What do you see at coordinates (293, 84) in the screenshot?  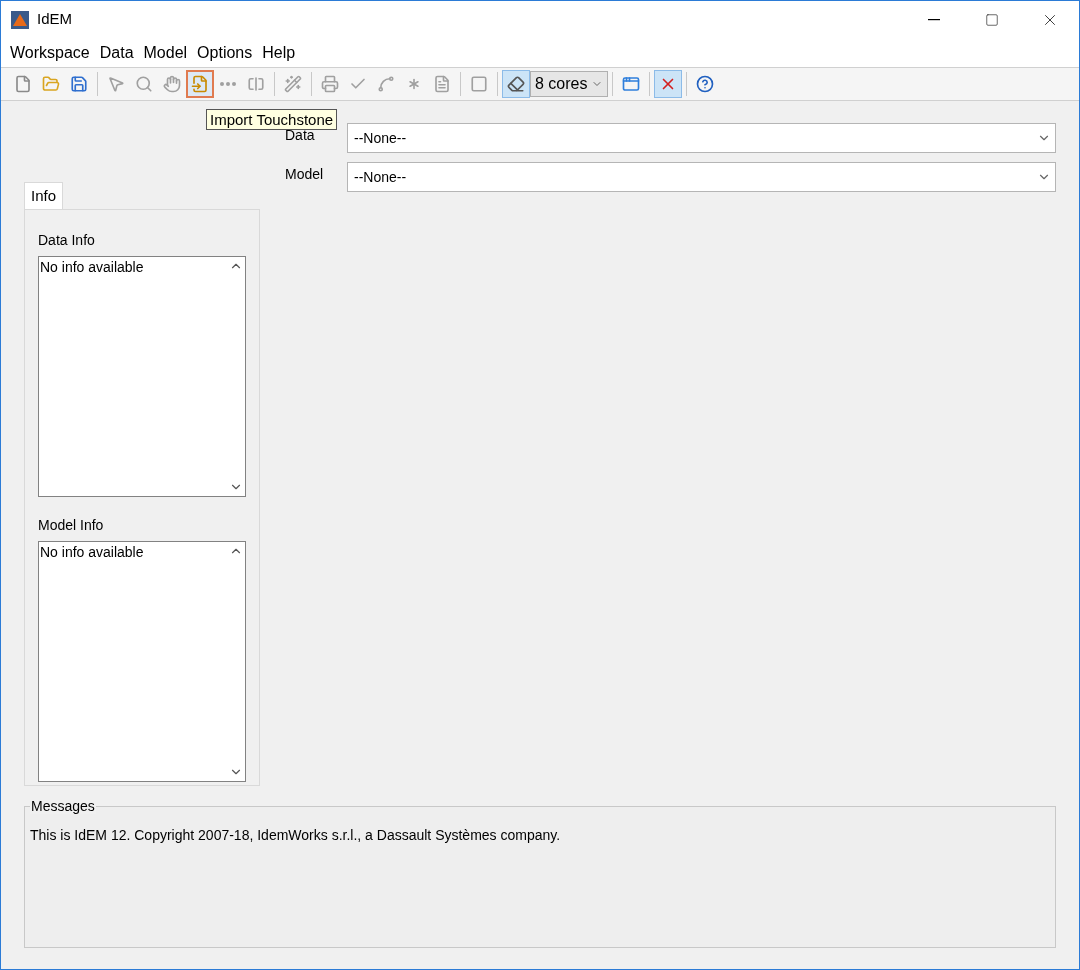 I see `wand-icon` at bounding box center [293, 84].